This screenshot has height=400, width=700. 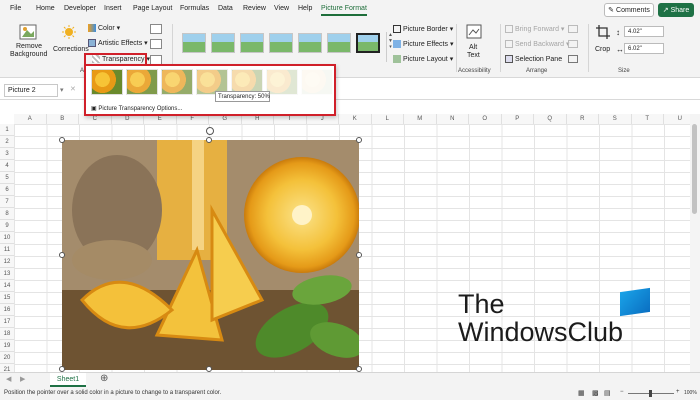 I want to click on column-header: P, so click(x=517, y=119).